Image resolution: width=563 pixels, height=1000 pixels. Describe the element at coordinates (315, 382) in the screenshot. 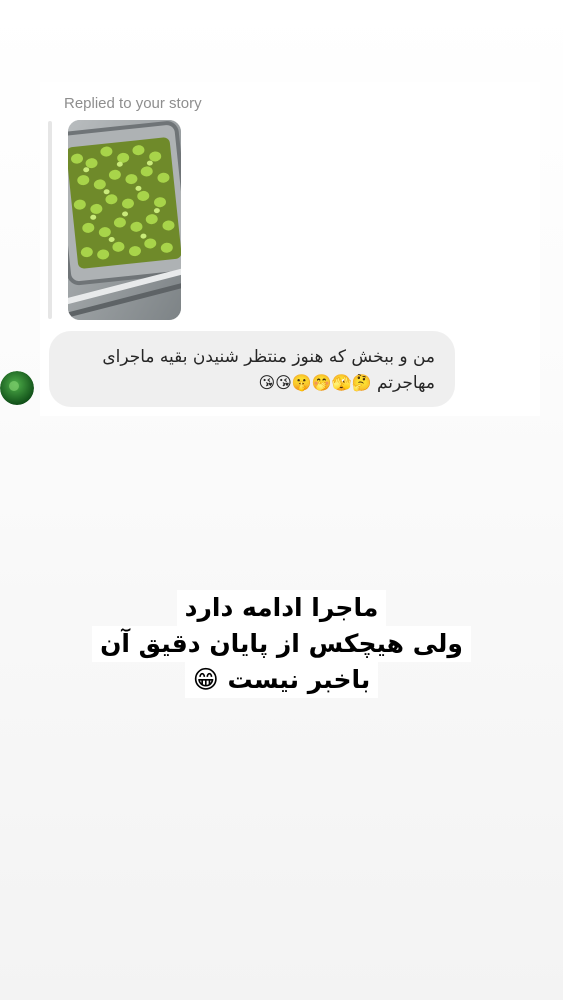

I see `message-emojis: 🤔🫣🤭🤫😘😘` at that location.